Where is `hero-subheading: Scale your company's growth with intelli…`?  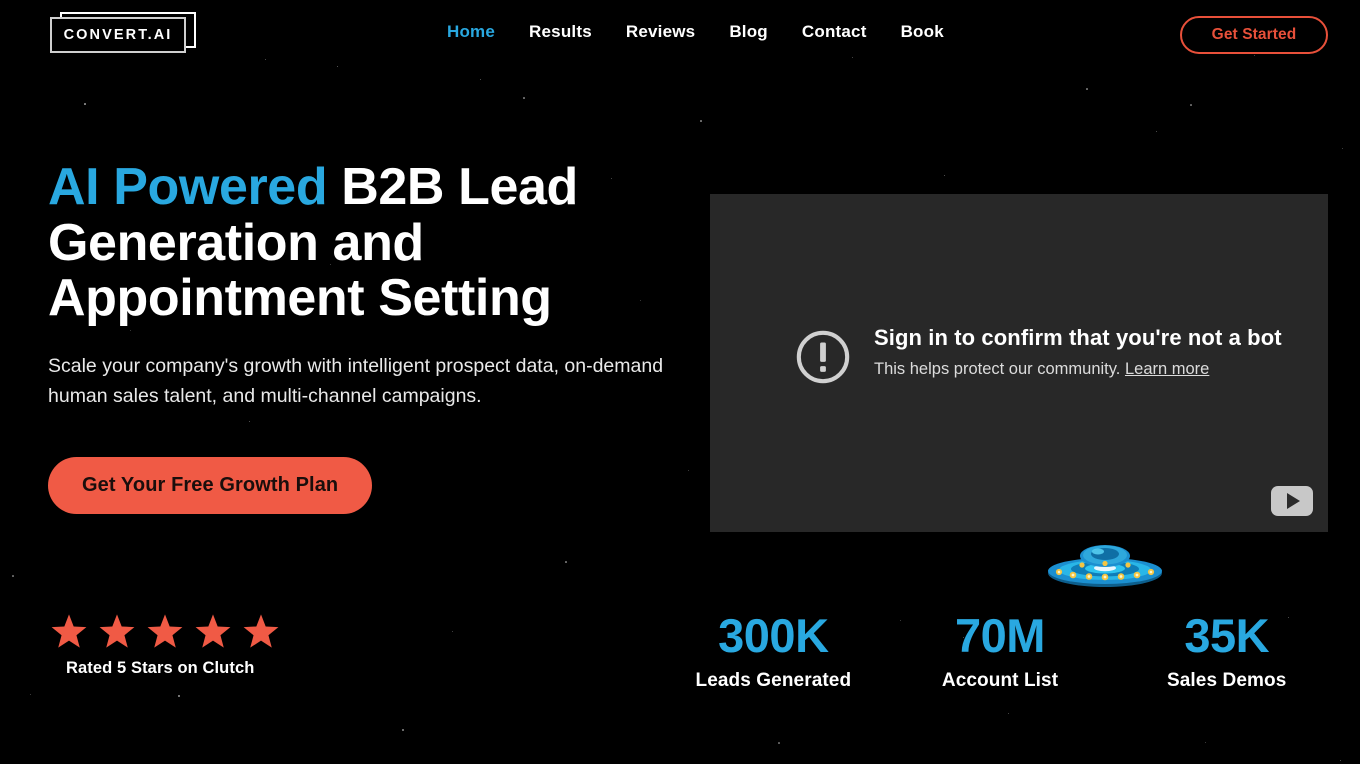 hero-subheading: Scale your company's growth with intelli… is located at coordinates (356, 380).